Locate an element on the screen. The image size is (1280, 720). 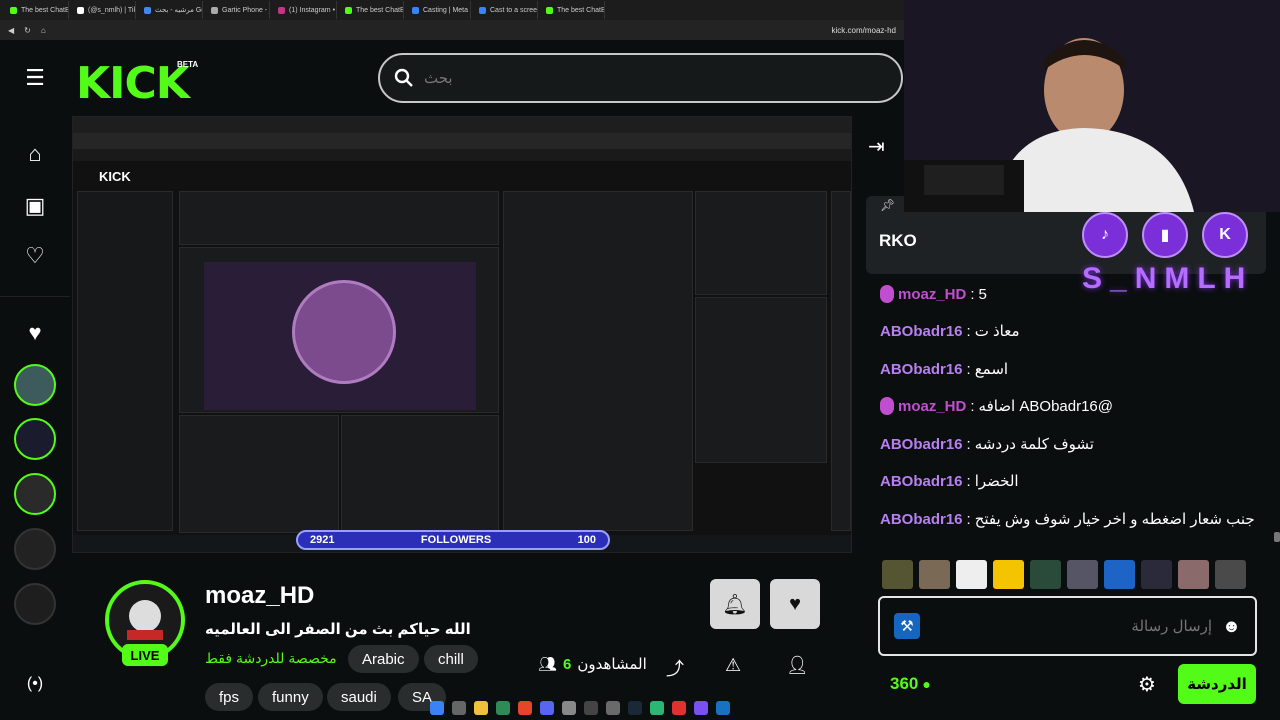
search-bar is located at coordinates (640, 78).